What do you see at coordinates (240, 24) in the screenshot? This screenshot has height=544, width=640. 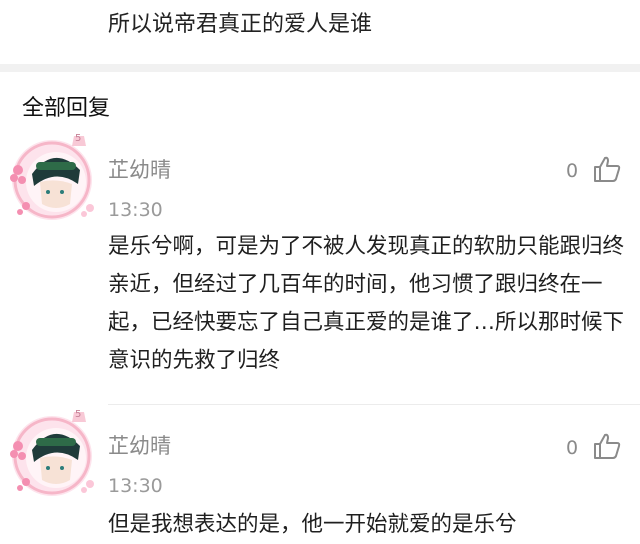 I see `top-post-text: 所以说帝君真正的爱人是谁` at bounding box center [240, 24].